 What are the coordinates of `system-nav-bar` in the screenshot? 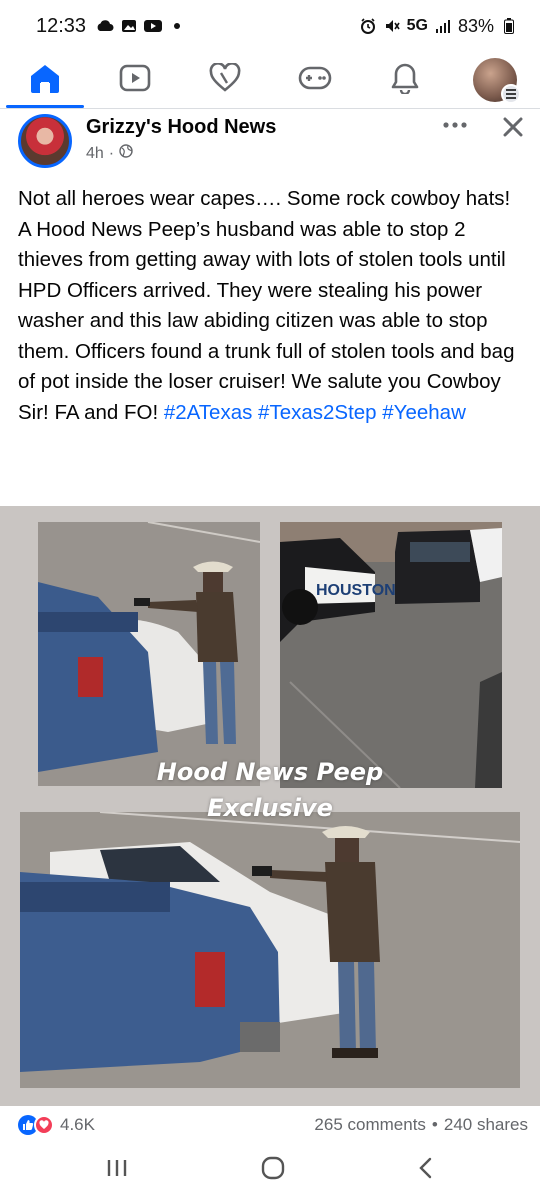 It's located at (270, 1170).